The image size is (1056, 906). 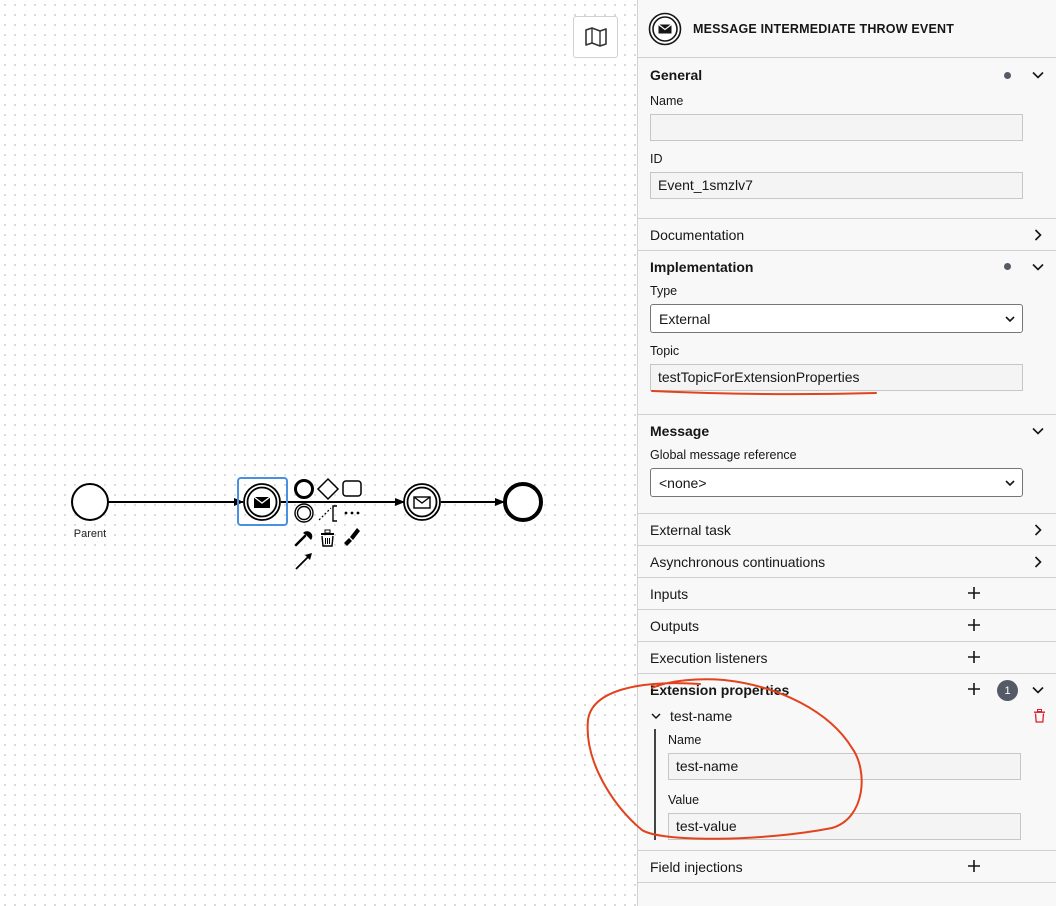 I want to click on append-intermediate-event-icon, so click(x=304, y=513).